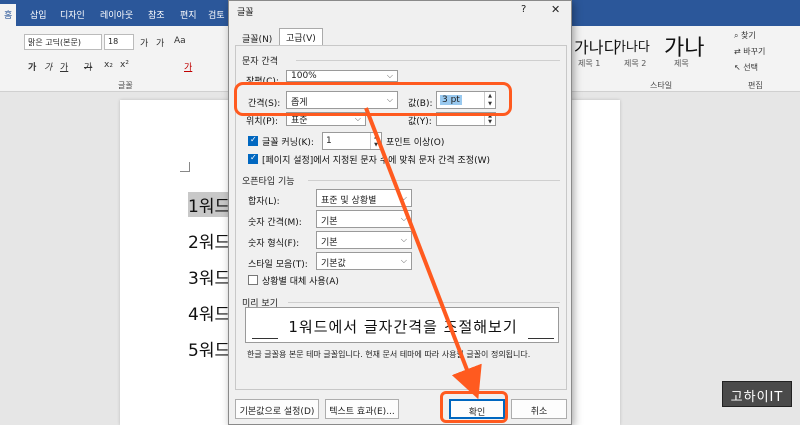 This screenshot has width=800, height=425. What do you see at coordinates (72, 14) in the screenshot?
I see `tab-design: 디자인` at bounding box center [72, 14].